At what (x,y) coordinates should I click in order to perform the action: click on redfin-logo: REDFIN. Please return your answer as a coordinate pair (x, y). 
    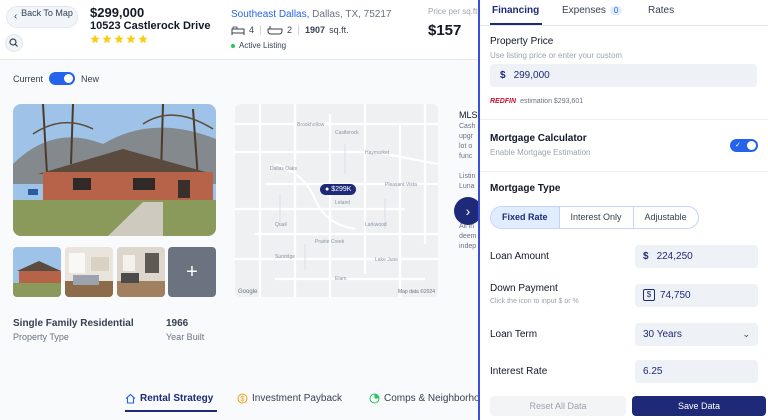
    Looking at the image, I should click on (503, 101).